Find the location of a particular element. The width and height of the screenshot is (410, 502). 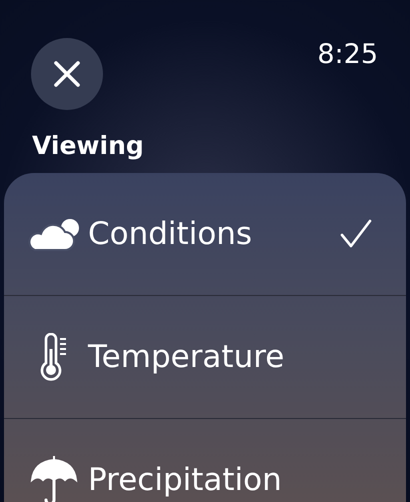

close-icon is located at coordinates (67, 74).